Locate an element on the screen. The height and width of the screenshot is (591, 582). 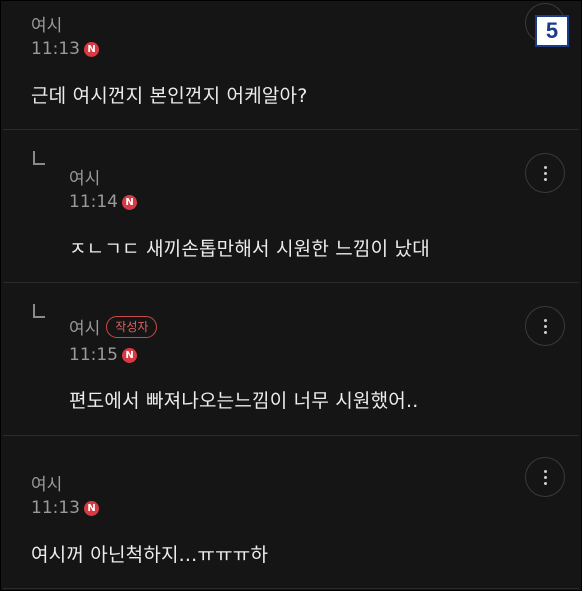
comment-time-row: 11:14 N is located at coordinates (103, 202).